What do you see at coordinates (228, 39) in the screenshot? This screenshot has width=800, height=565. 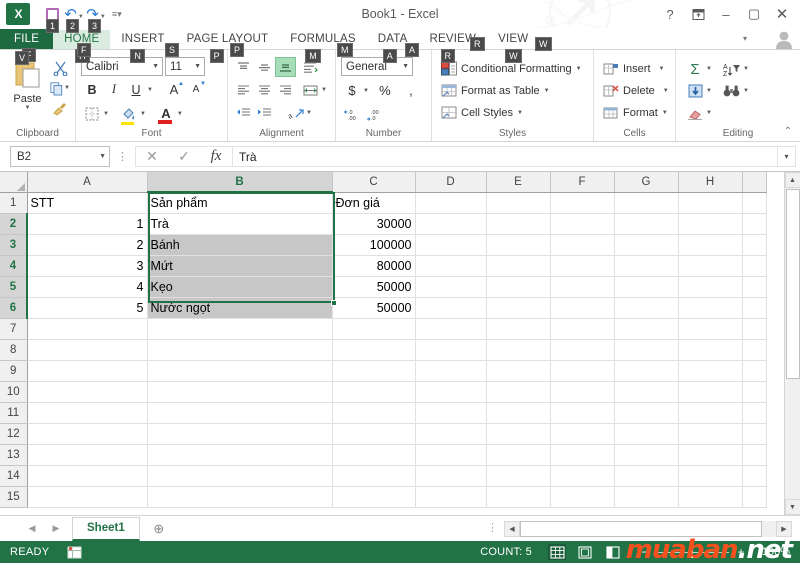 I see `tab-page-layout: PAGE LAYOUT P` at bounding box center [228, 39].